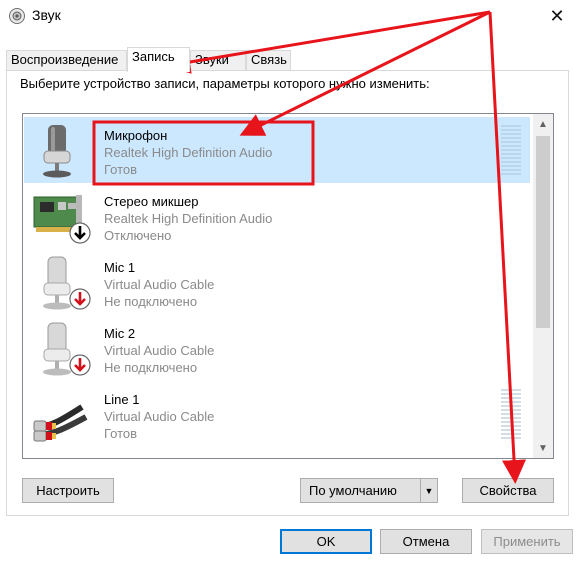 This screenshot has height=561, width=580. I want to click on close-icon: ✕, so click(557, 15).